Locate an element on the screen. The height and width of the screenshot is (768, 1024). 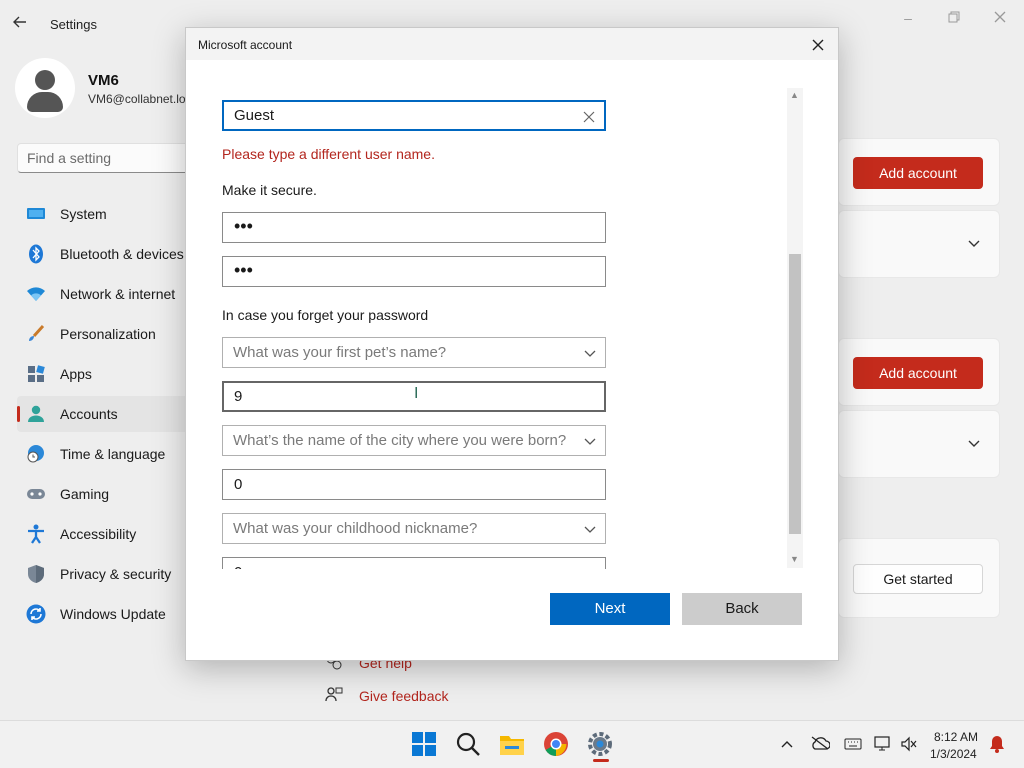
text-cursor-icon: I is located at coordinates (416, 393).